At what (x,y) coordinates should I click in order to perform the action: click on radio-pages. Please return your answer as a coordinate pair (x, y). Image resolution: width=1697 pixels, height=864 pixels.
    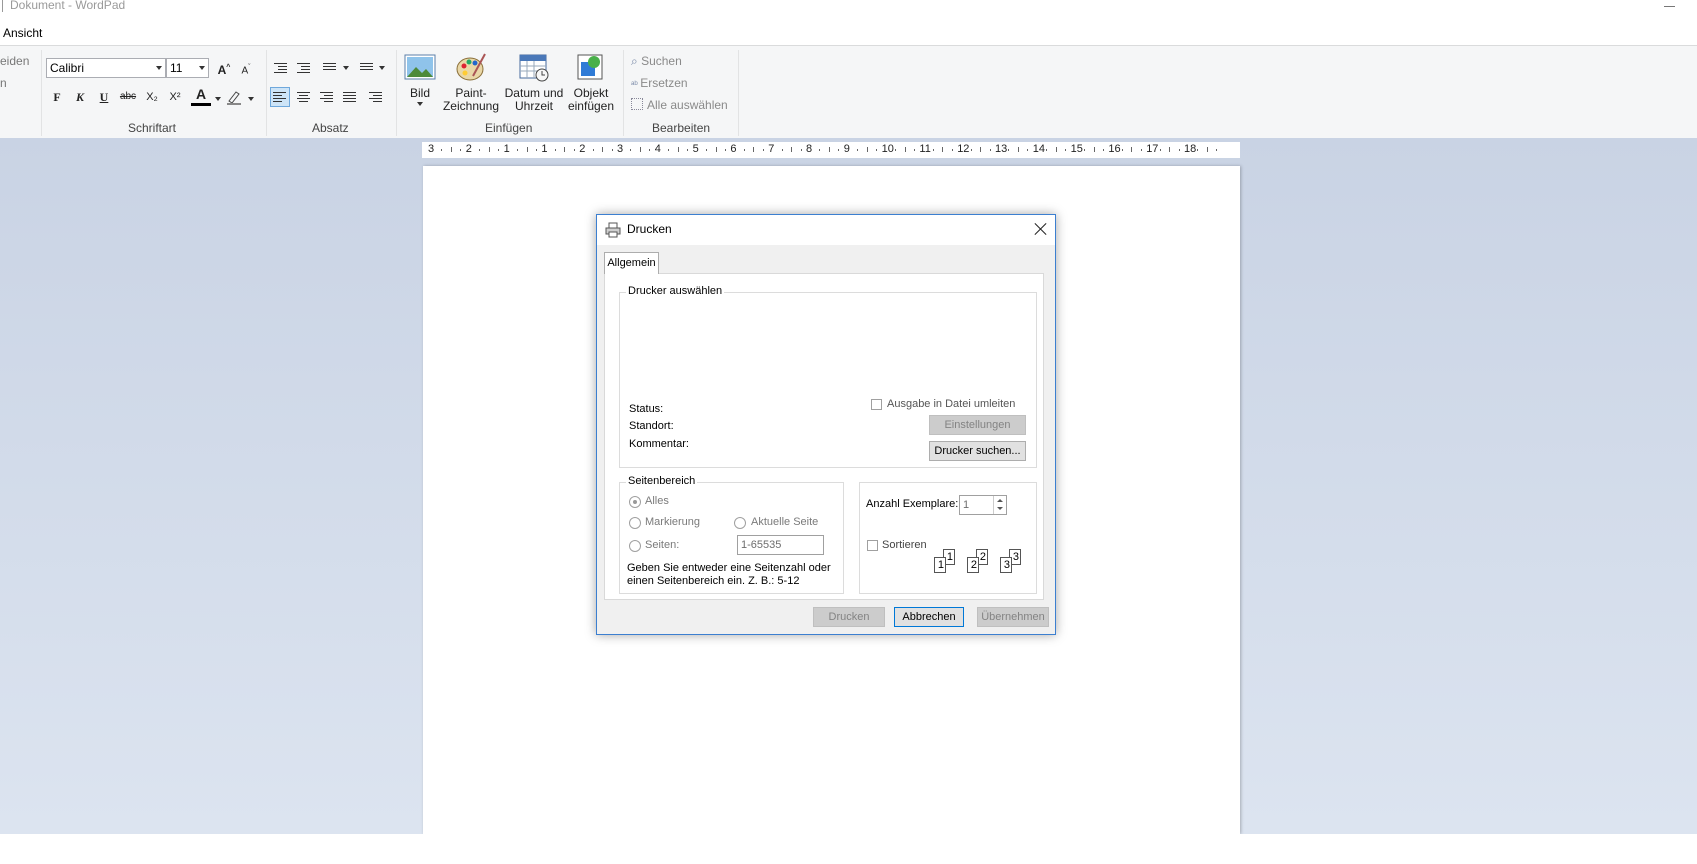
    Looking at the image, I should click on (635, 546).